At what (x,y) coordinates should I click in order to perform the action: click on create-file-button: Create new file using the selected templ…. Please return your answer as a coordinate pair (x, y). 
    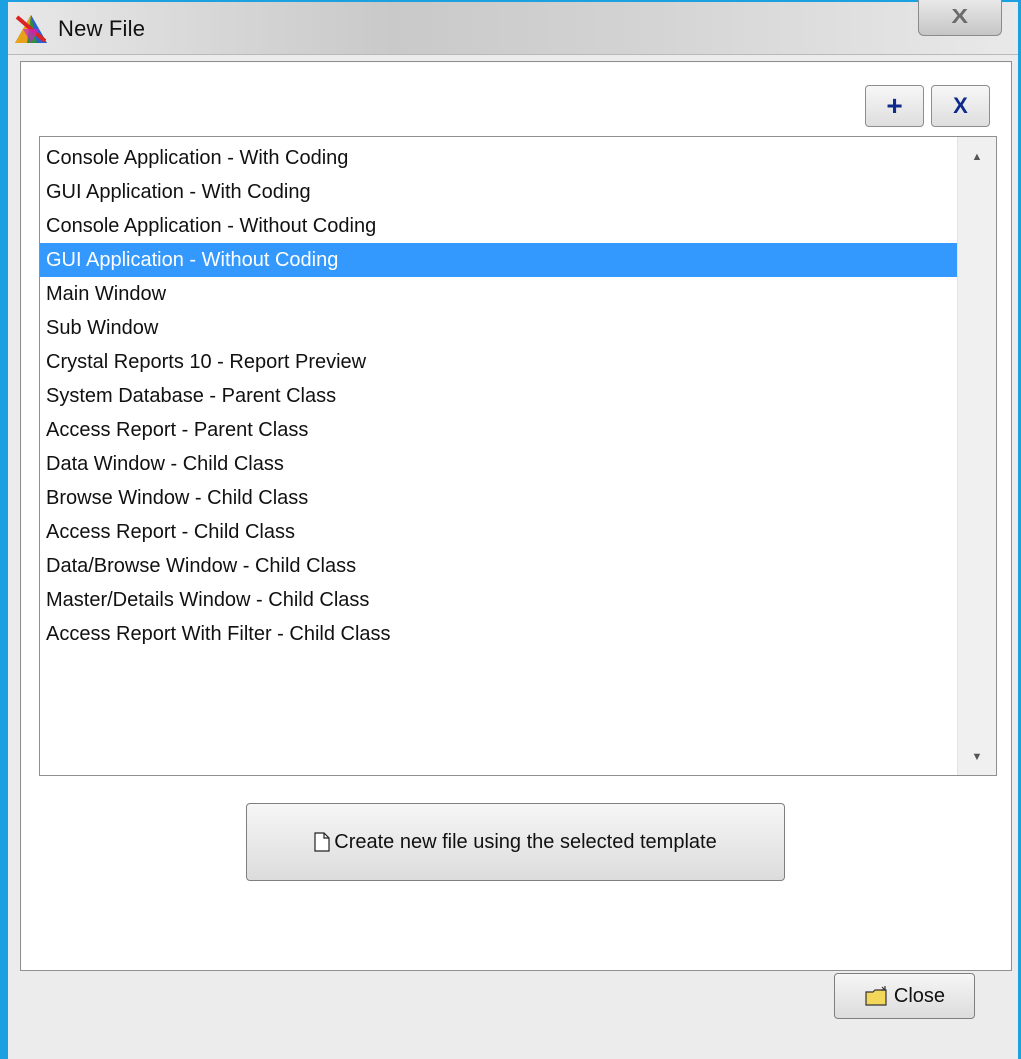
    Looking at the image, I should click on (515, 842).